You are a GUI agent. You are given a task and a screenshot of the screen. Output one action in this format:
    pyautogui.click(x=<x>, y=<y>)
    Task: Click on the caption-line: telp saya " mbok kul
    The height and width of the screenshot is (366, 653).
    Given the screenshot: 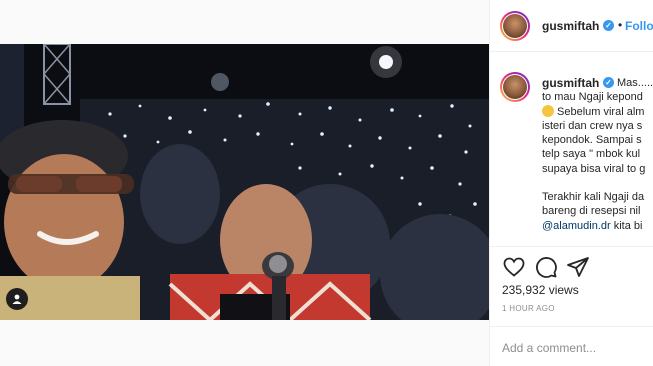 What is the action you would take?
    pyautogui.click(x=591, y=154)
    